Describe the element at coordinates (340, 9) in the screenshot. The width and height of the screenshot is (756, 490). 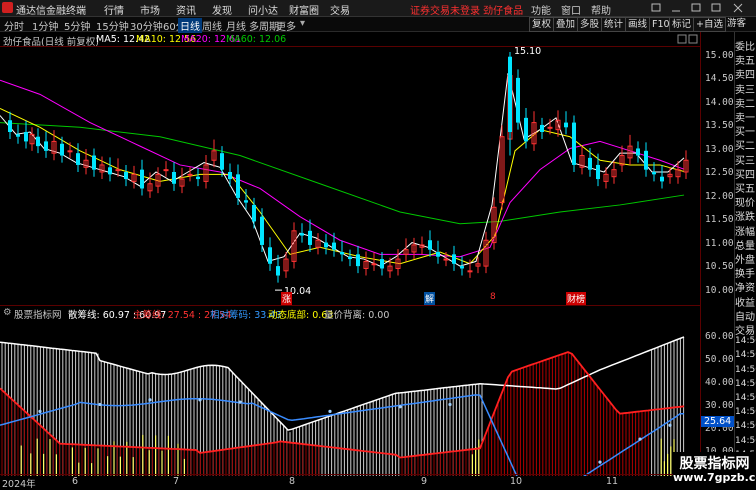
I see `menu-jiaoyi: 交易` at that location.